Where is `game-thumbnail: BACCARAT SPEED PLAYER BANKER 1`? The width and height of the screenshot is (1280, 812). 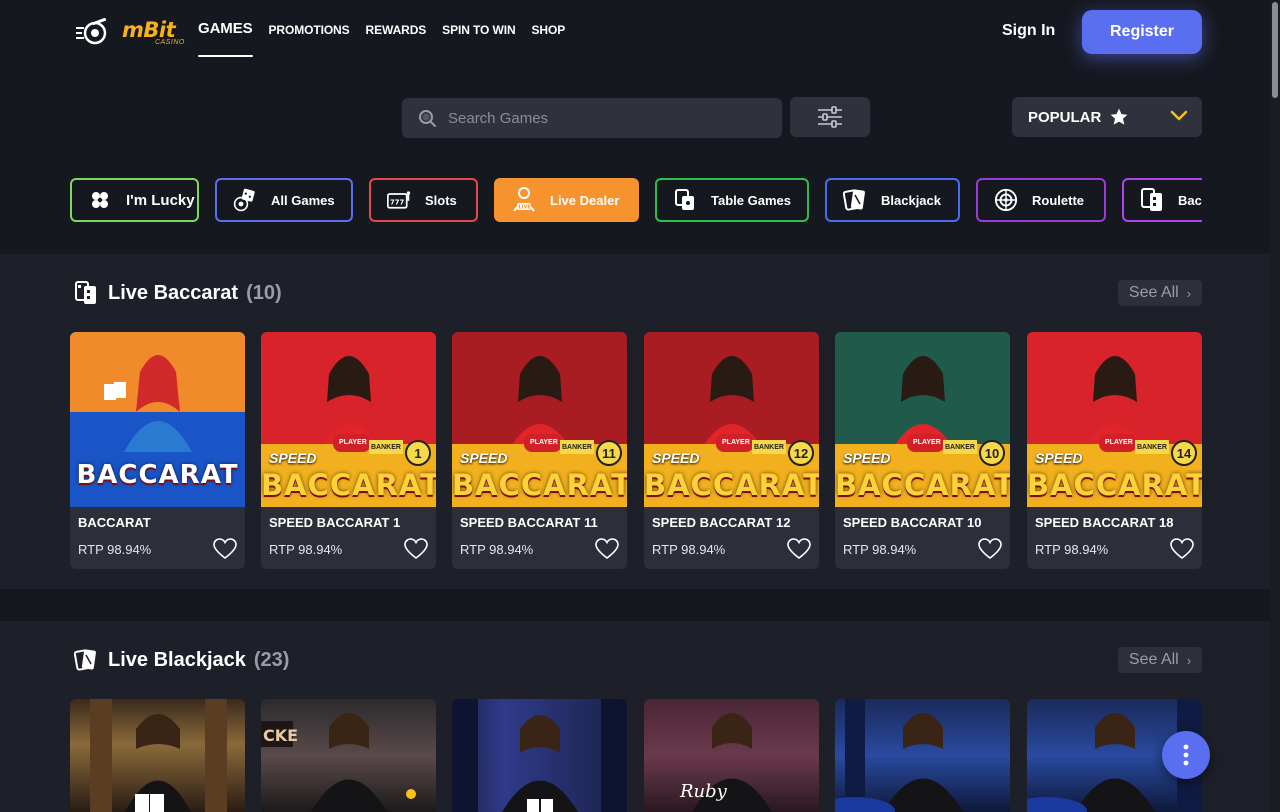
game-thumbnail: BACCARAT SPEED PLAYER BANKER 1 is located at coordinates (348, 419).